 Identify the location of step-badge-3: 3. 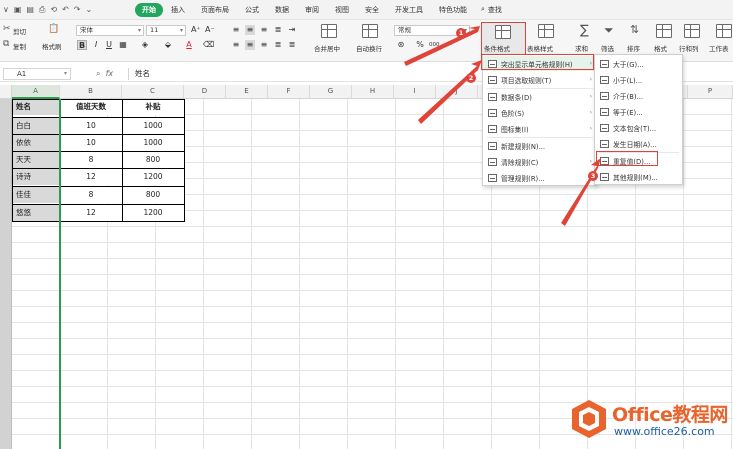
(593, 176).